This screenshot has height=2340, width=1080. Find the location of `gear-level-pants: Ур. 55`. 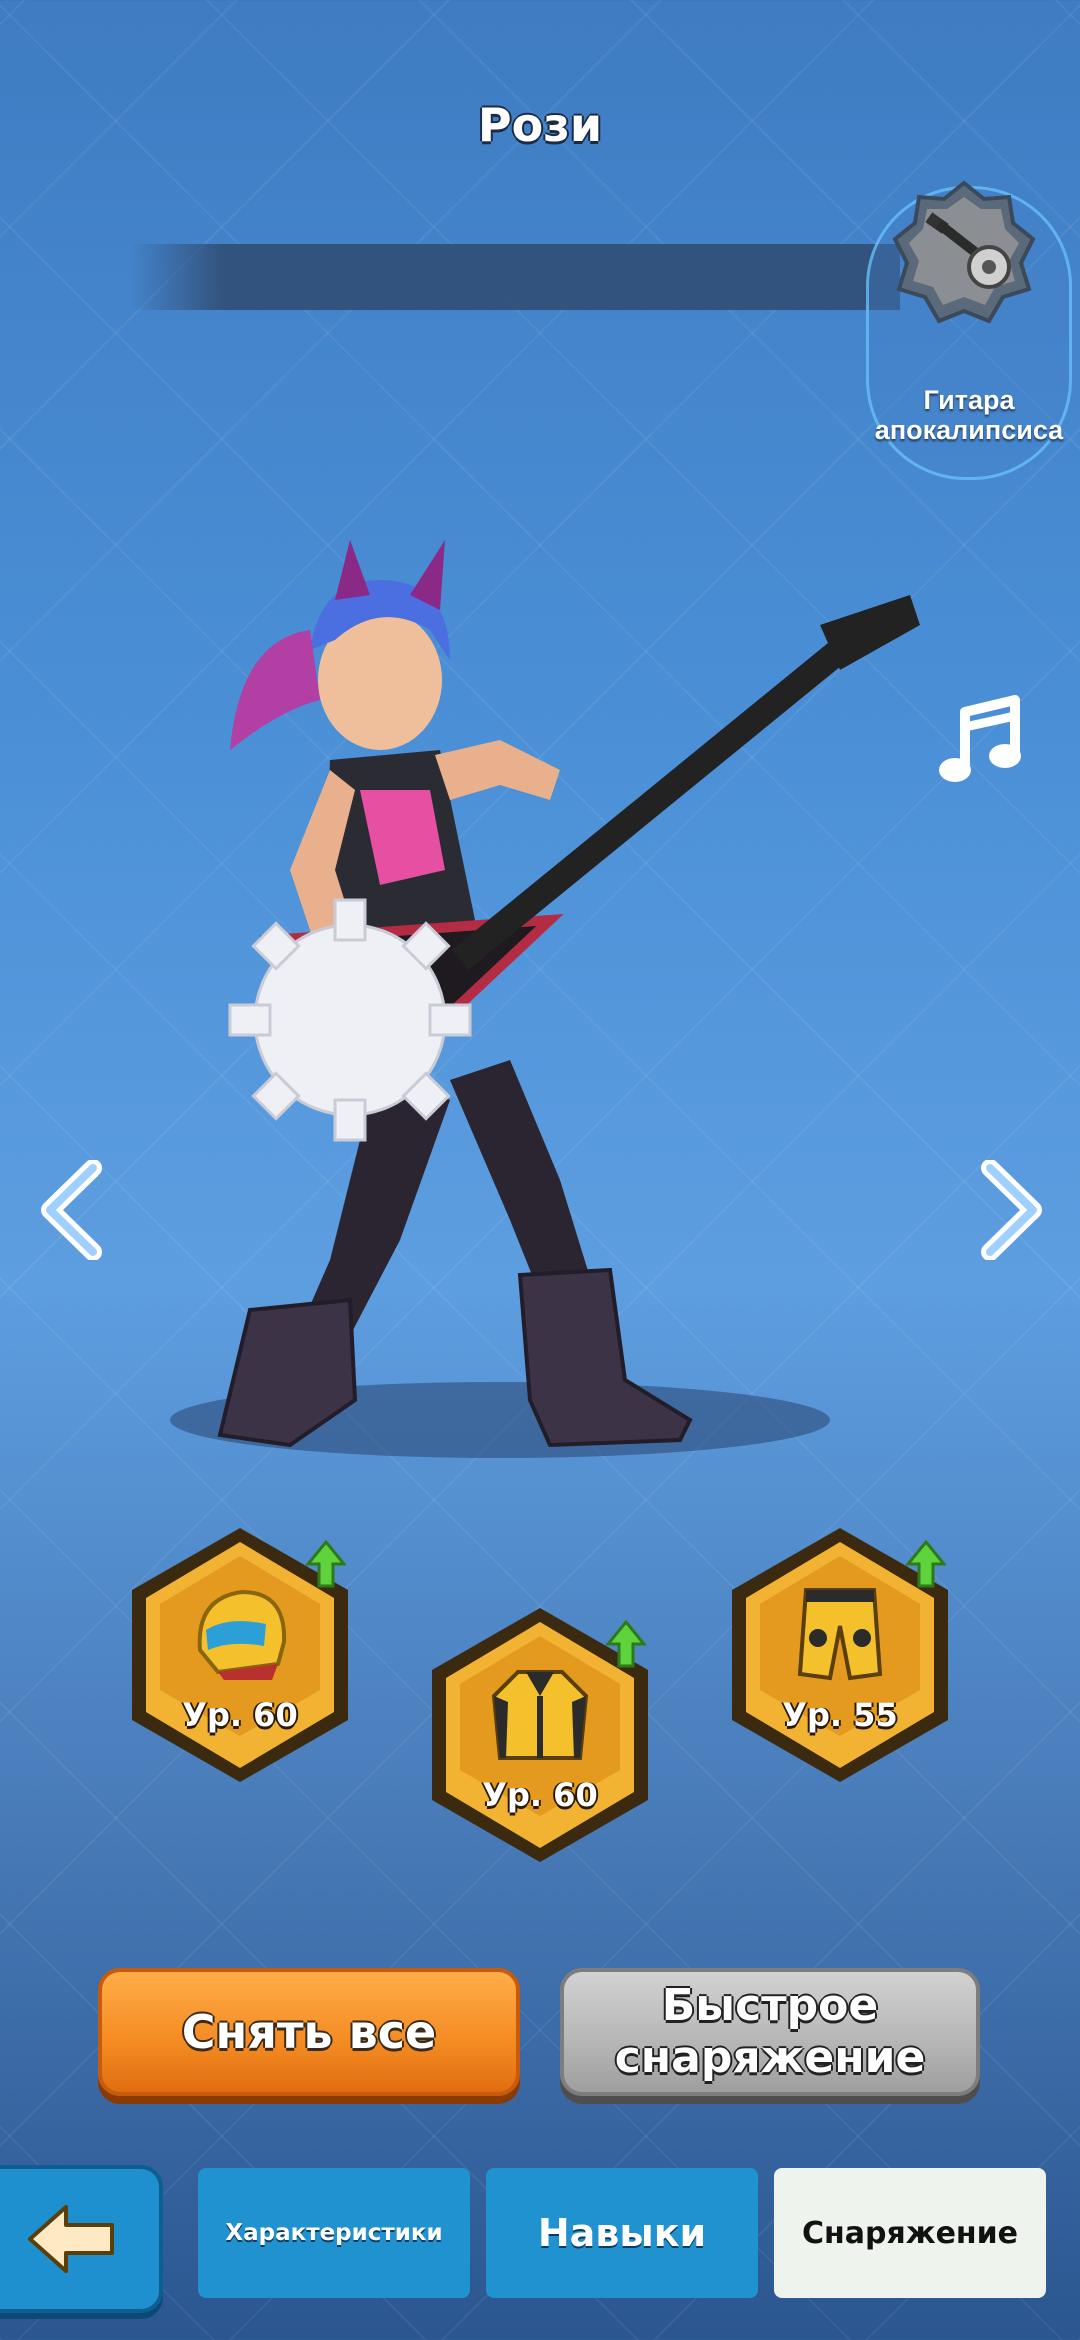

gear-level-pants: Ур. 55 is located at coordinates (840, 1715).